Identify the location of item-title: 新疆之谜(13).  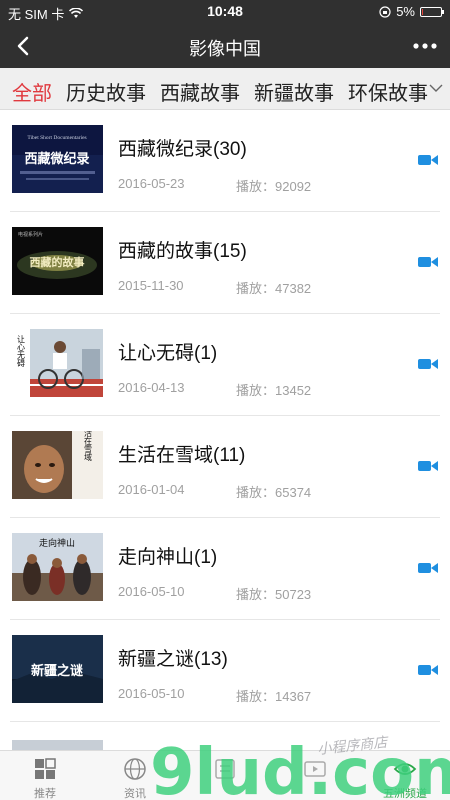
(173, 659).